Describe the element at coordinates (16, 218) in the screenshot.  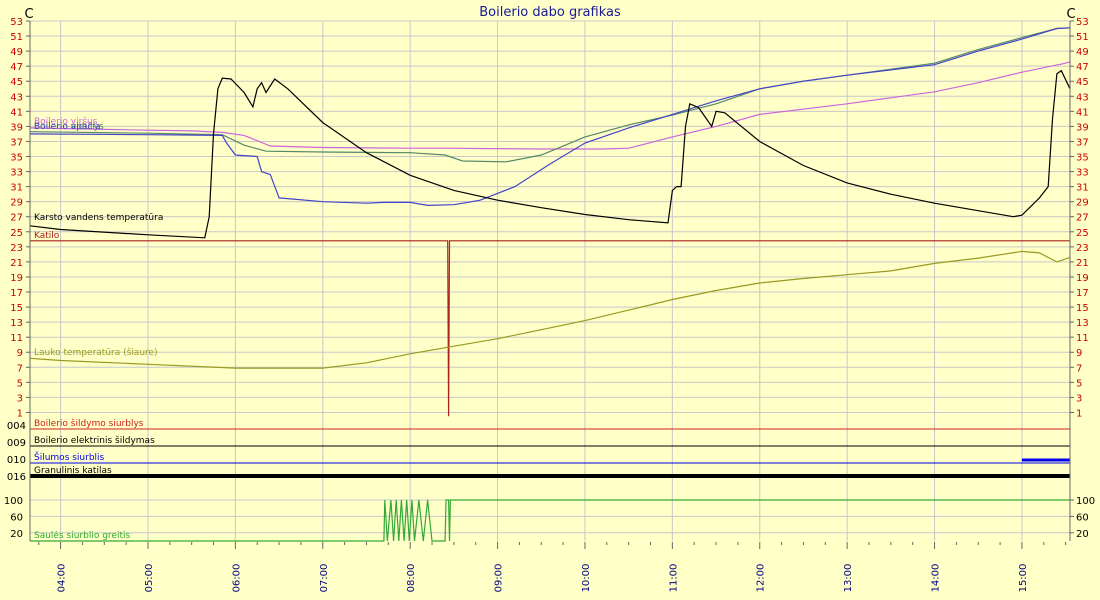
I see `temp-tick-label-left: 27` at that location.